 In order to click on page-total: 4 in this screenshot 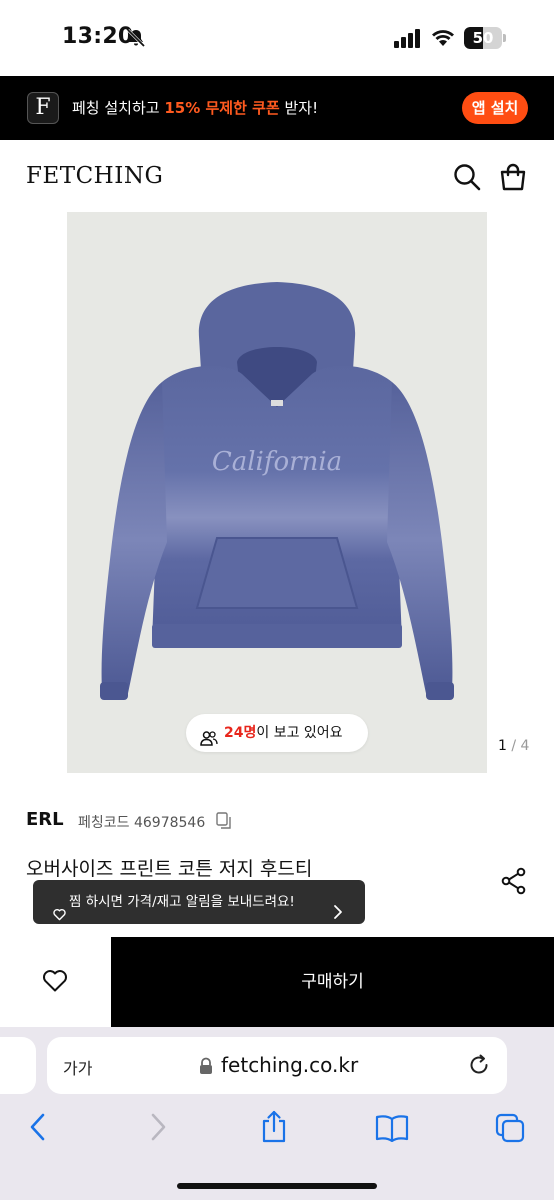, I will do `click(525, 746)`.